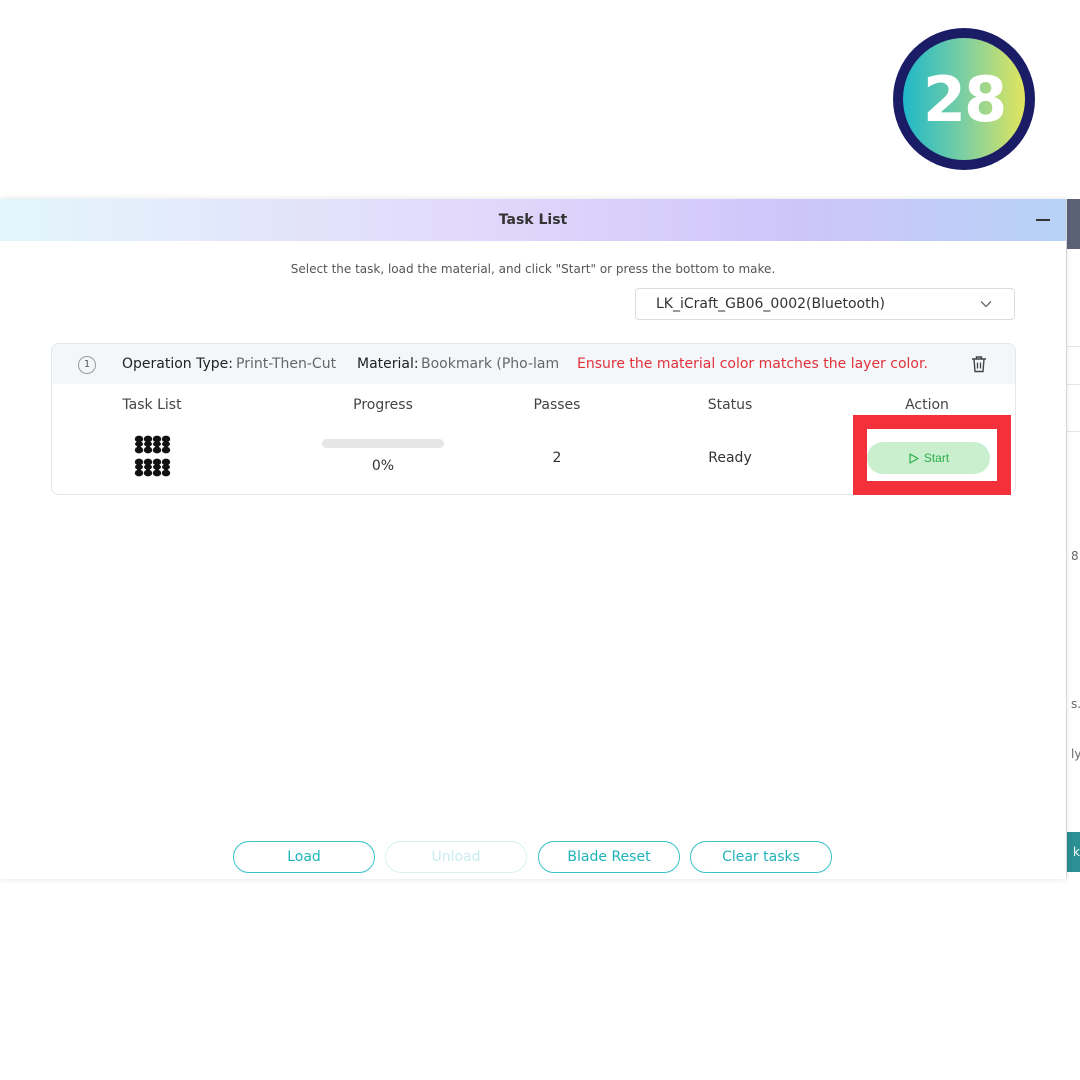 Image resolution: width=1080 pixels, height=1080 pixels. Describe the element at coordinates (609, 857) in the screenshot. I see `blade-reset-button: Blade Reset` at that location.